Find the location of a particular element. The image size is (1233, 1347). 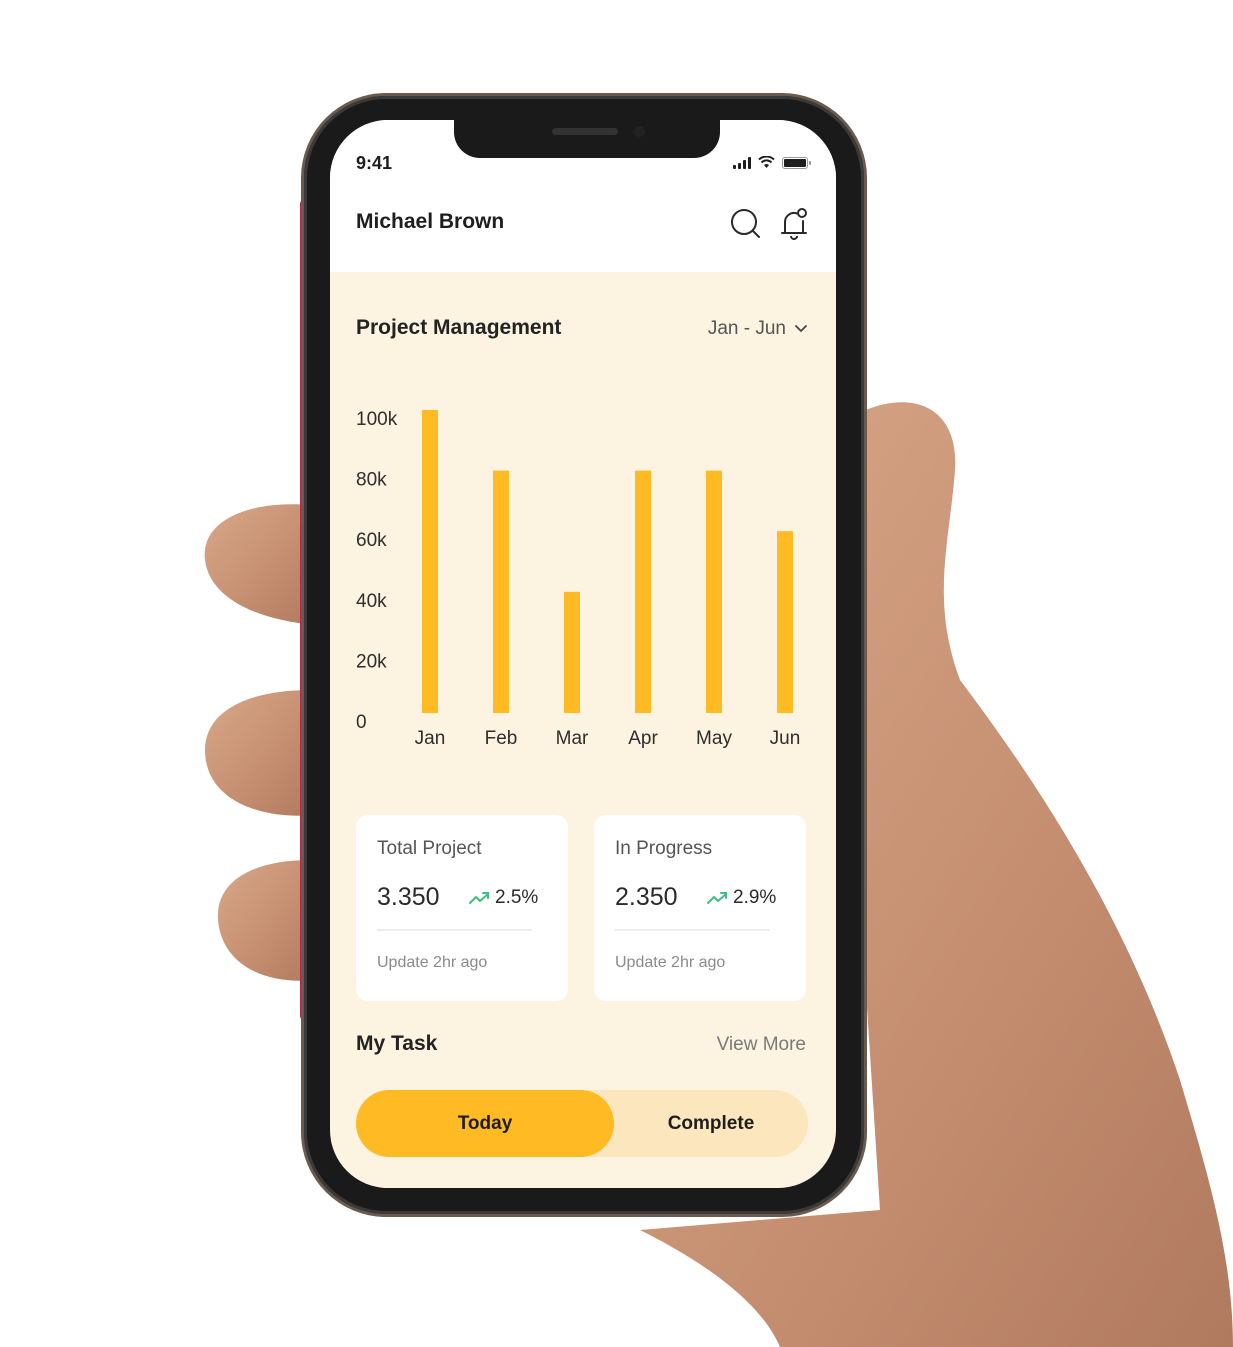

stat-change: 2.5% is located at coordinates (503, 898).